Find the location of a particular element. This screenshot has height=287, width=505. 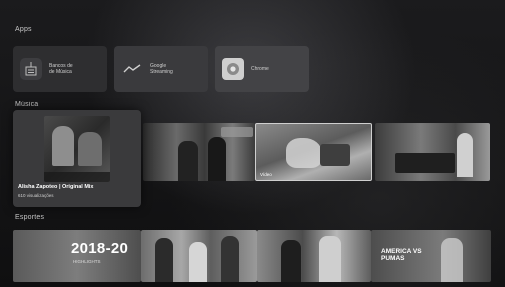

app-label-music-bank: Bancos de de Música is located at coordinates (61, 69).